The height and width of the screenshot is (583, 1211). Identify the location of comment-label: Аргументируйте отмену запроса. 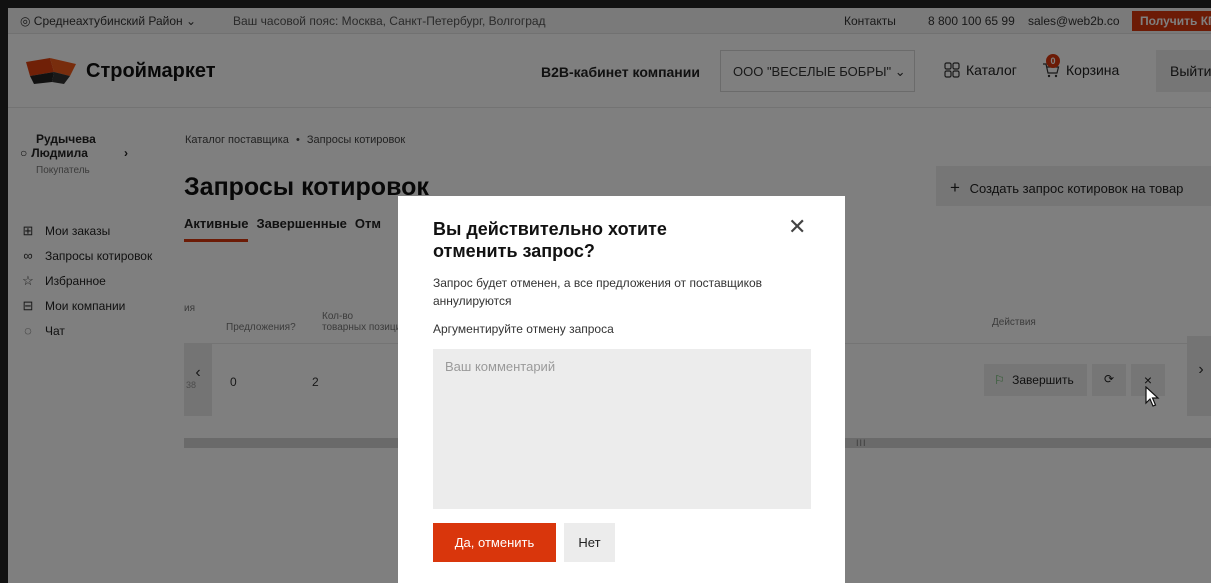
(523, 329).